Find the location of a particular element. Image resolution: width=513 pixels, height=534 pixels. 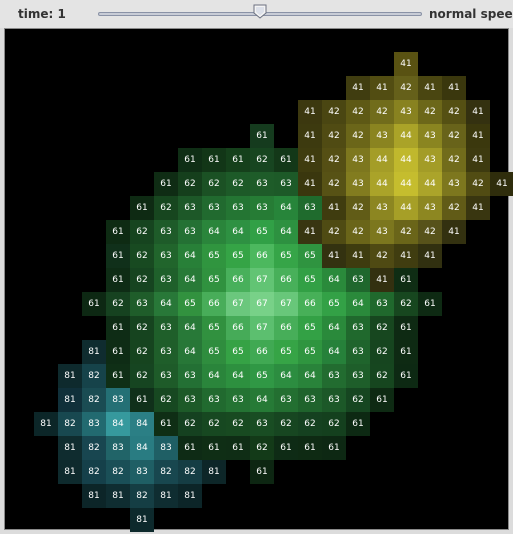

slider-thumb is located at coordinates (260, 11).